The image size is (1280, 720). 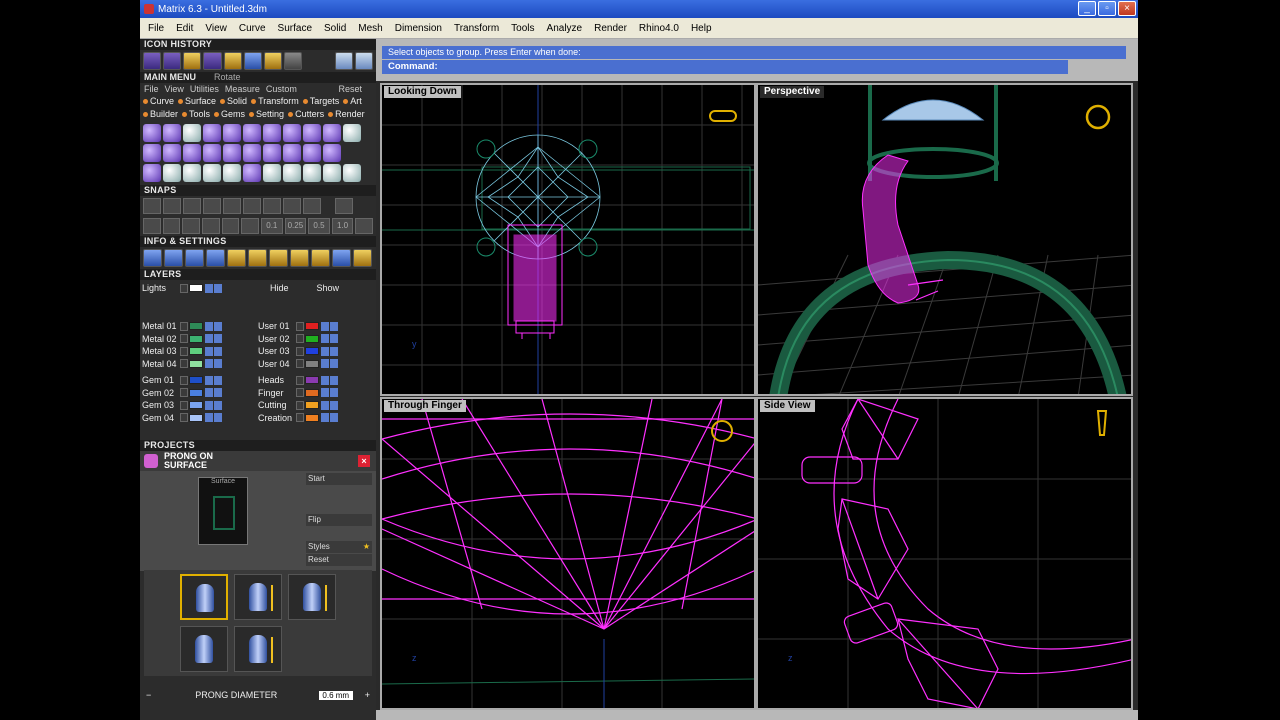 What do you see at coordinates (568, 553) in the screenshot?
I see `viewport-through-finger: Through Finger z` at bounding box center [568, 553].